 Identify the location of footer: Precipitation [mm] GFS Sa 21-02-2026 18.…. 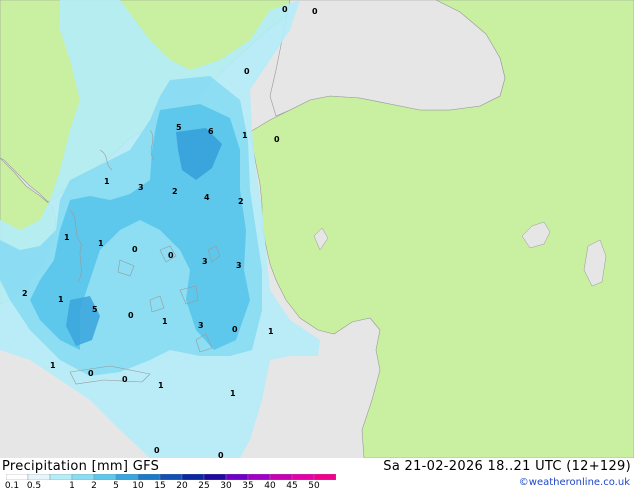
(317, 474).